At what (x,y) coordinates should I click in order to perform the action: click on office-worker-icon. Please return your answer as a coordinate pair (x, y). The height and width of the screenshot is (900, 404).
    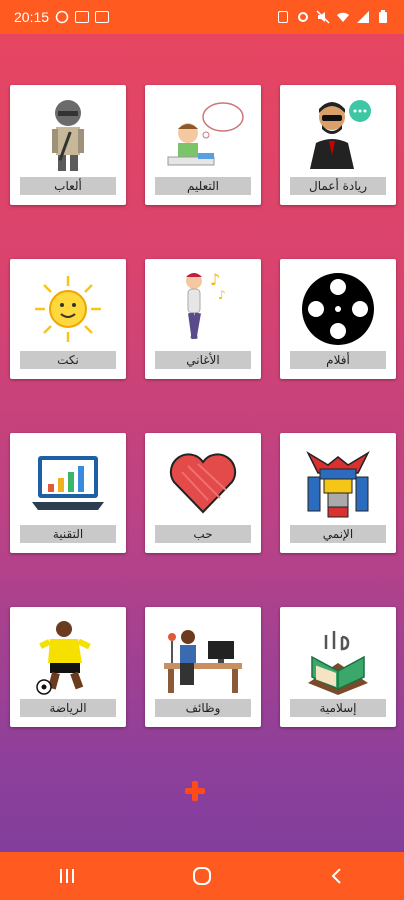
    Looking at the image, I should click on (203, 657).